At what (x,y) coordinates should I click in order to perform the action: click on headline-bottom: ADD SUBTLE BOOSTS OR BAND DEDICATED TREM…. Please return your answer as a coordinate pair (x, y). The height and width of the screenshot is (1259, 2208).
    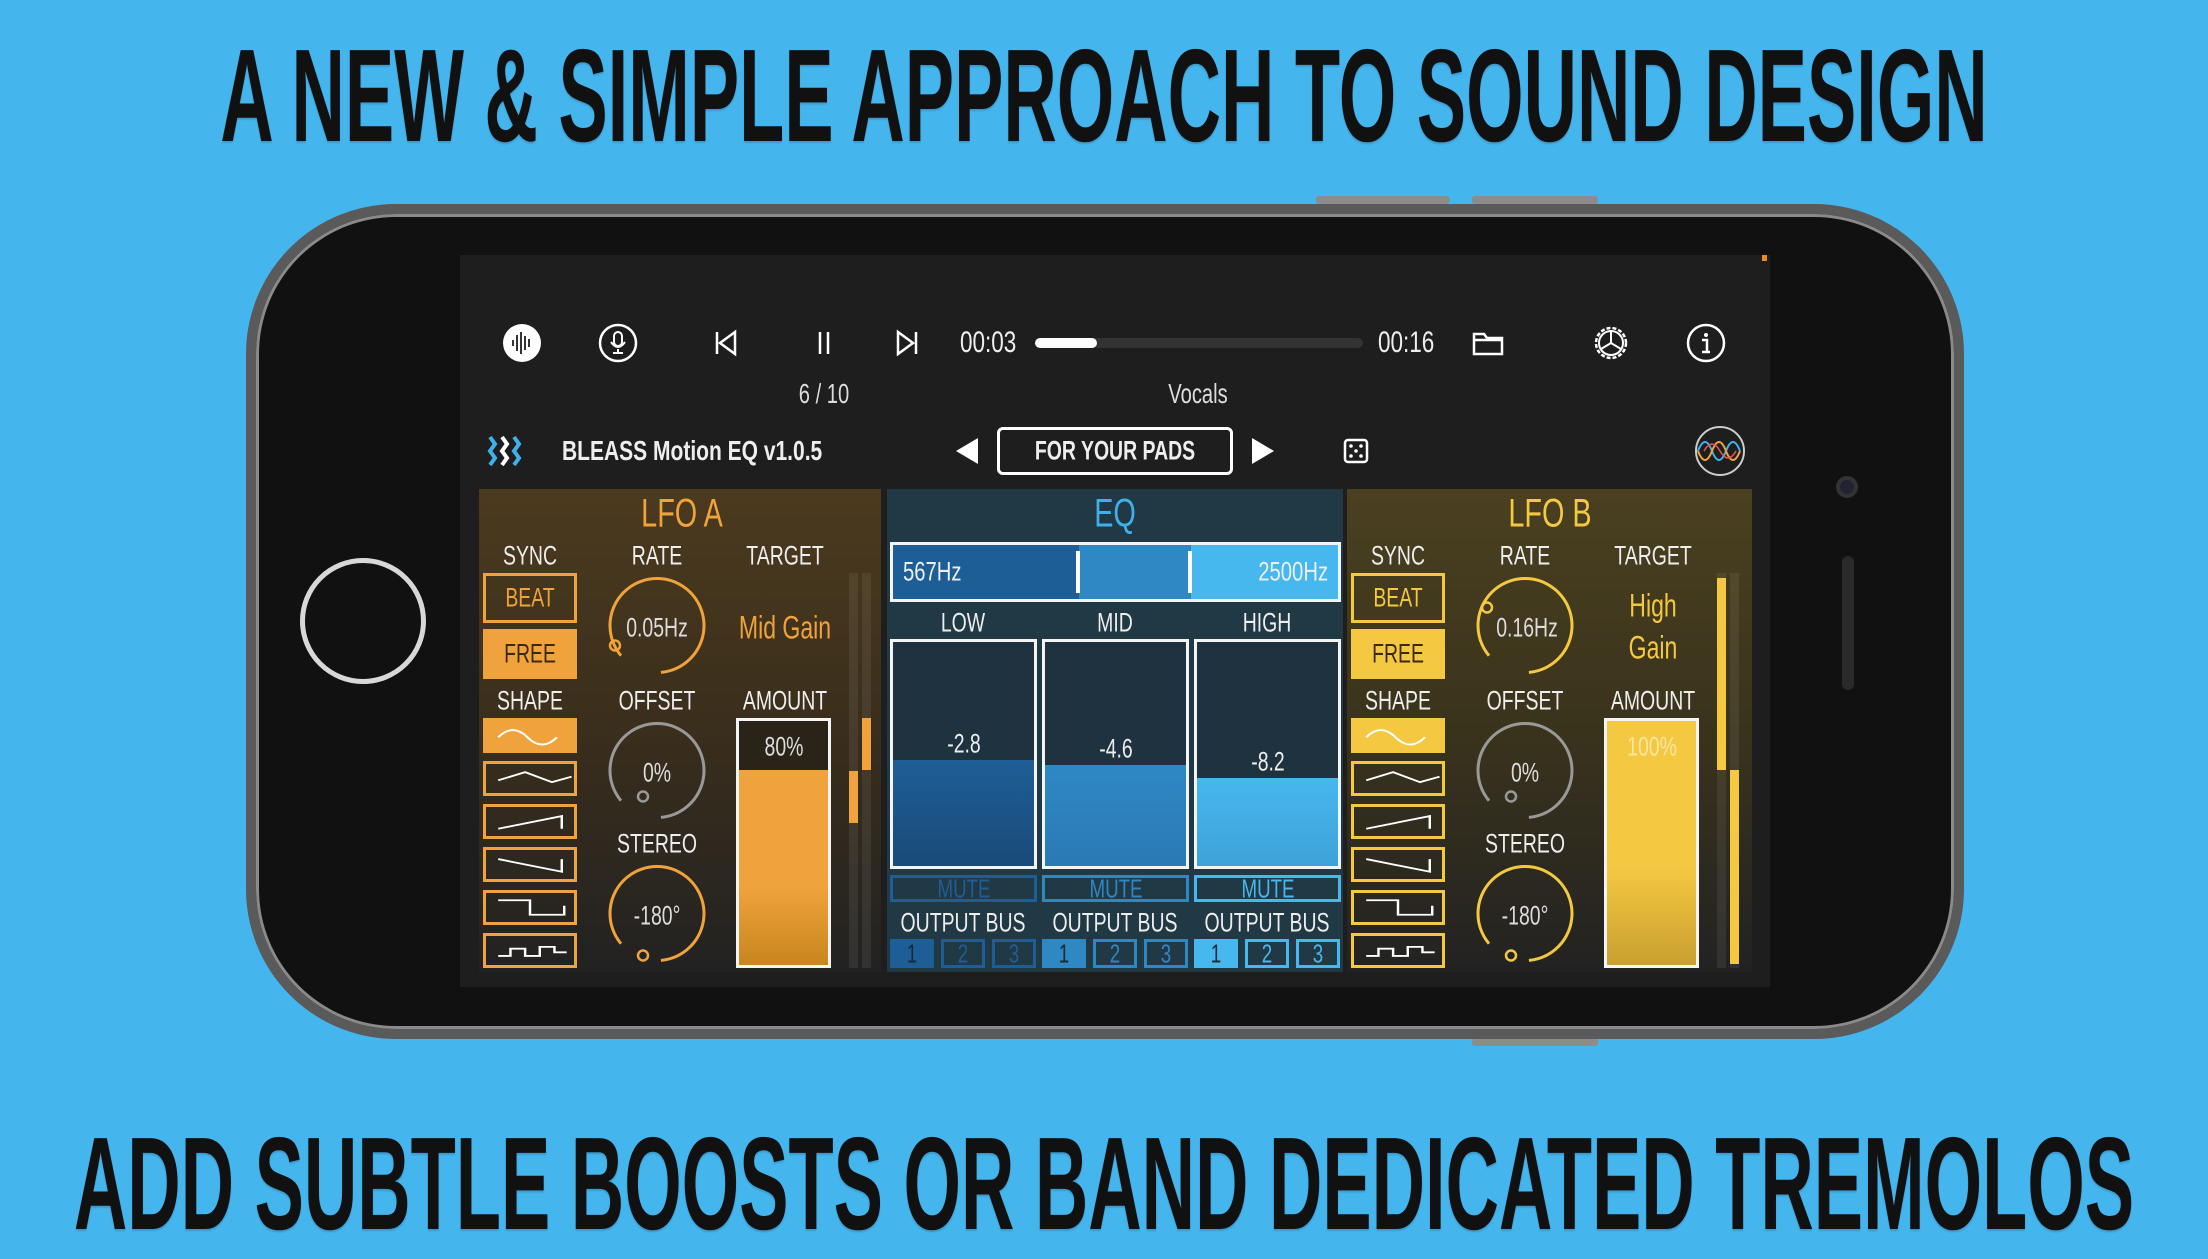
    Looking at the image, I should click on (1104, 1183).